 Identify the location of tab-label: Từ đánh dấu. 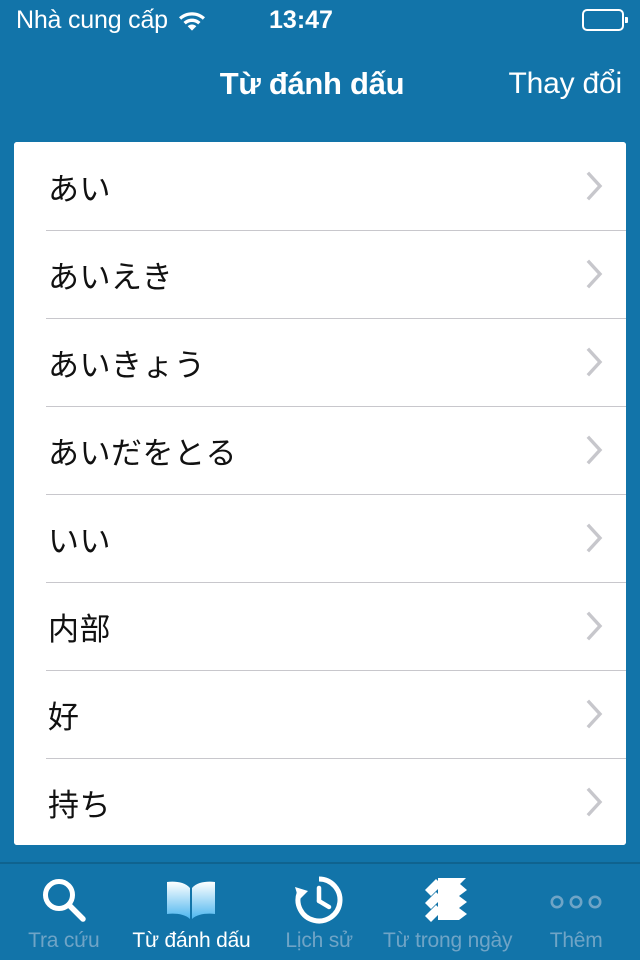
(191, 940).